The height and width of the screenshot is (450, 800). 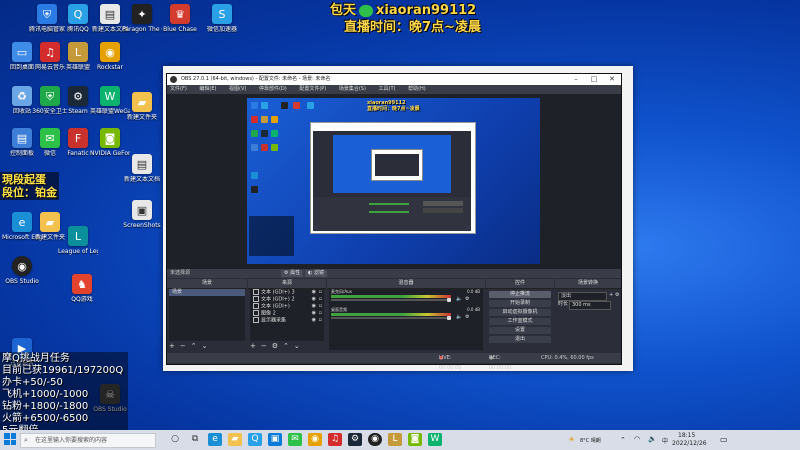 What do you see at coordinates (689, 443) in the screenshot?
I see `clock-date: 2022/12/26` at bounding box center [689, 443].